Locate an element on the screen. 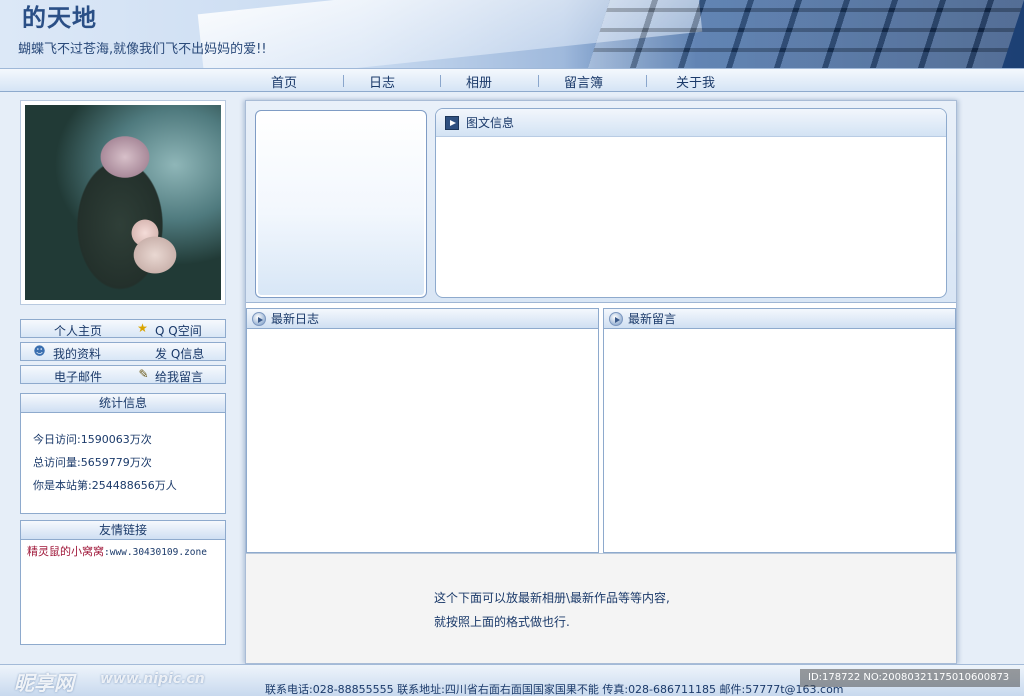 This screenshot has width=1024, height=696. avatar-frame is located at coordinates (123, 202).